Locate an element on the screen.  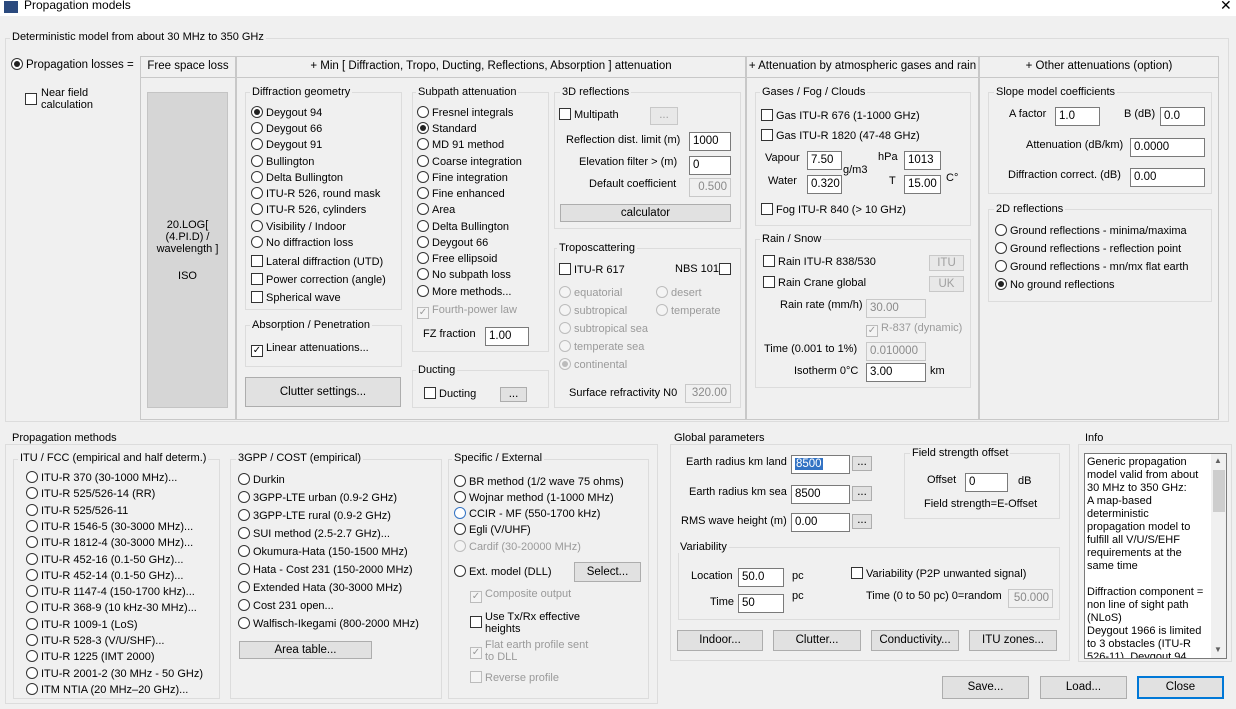
window-close-button: ✕ is located at coordinates (1226, 7).